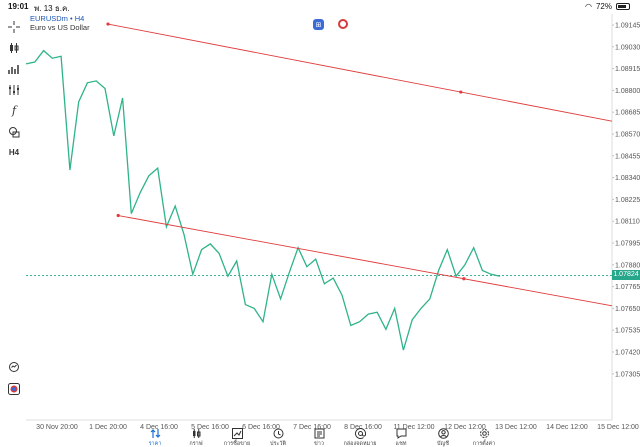 This screenshot has height=447, width=640. What do you see at coordinates (627, 91) in the screenshot?
I see `y-tick-label: 1.08800` at bounding box center [627, 91].